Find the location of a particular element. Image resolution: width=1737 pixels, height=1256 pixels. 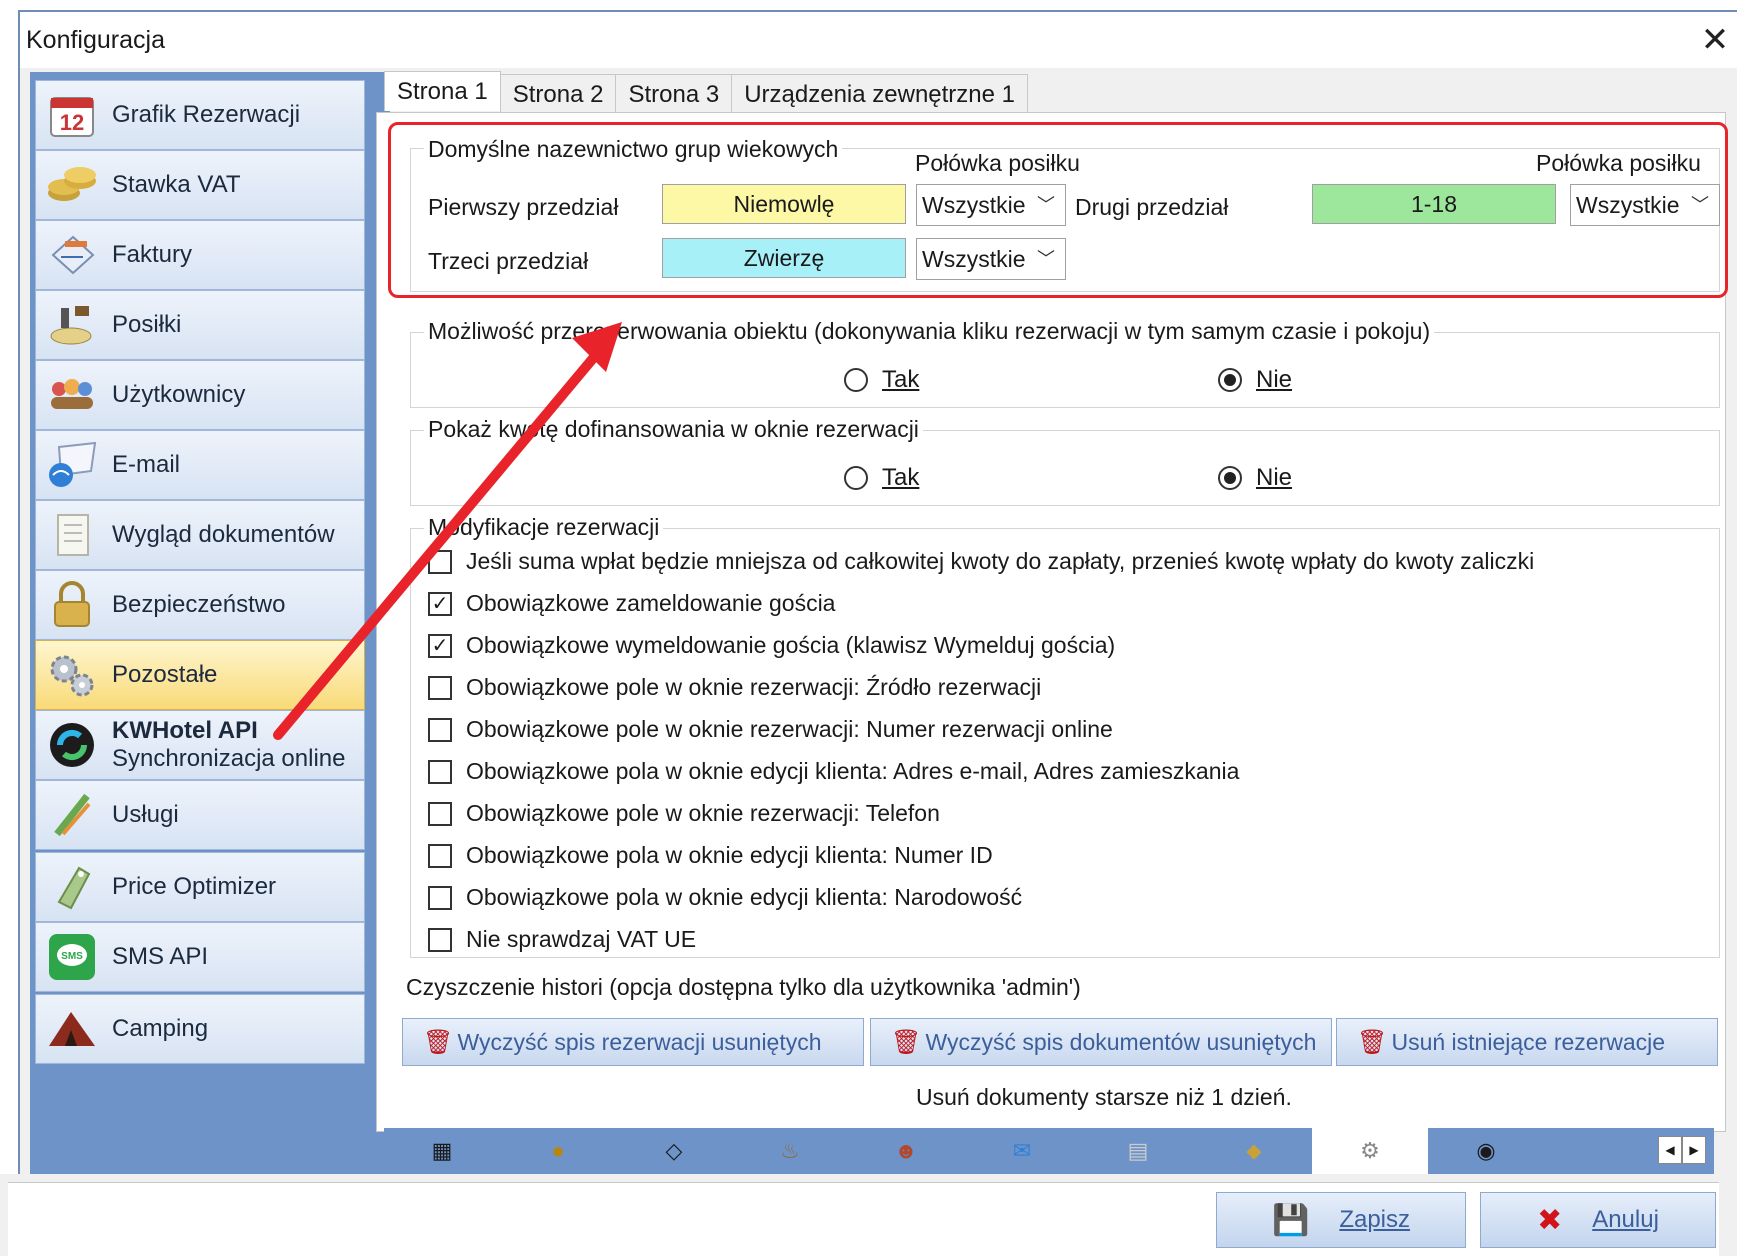

modification-checkbox: ✓ Obowiązkowe zameldowanie gościa is located at coordinates (631, 603).